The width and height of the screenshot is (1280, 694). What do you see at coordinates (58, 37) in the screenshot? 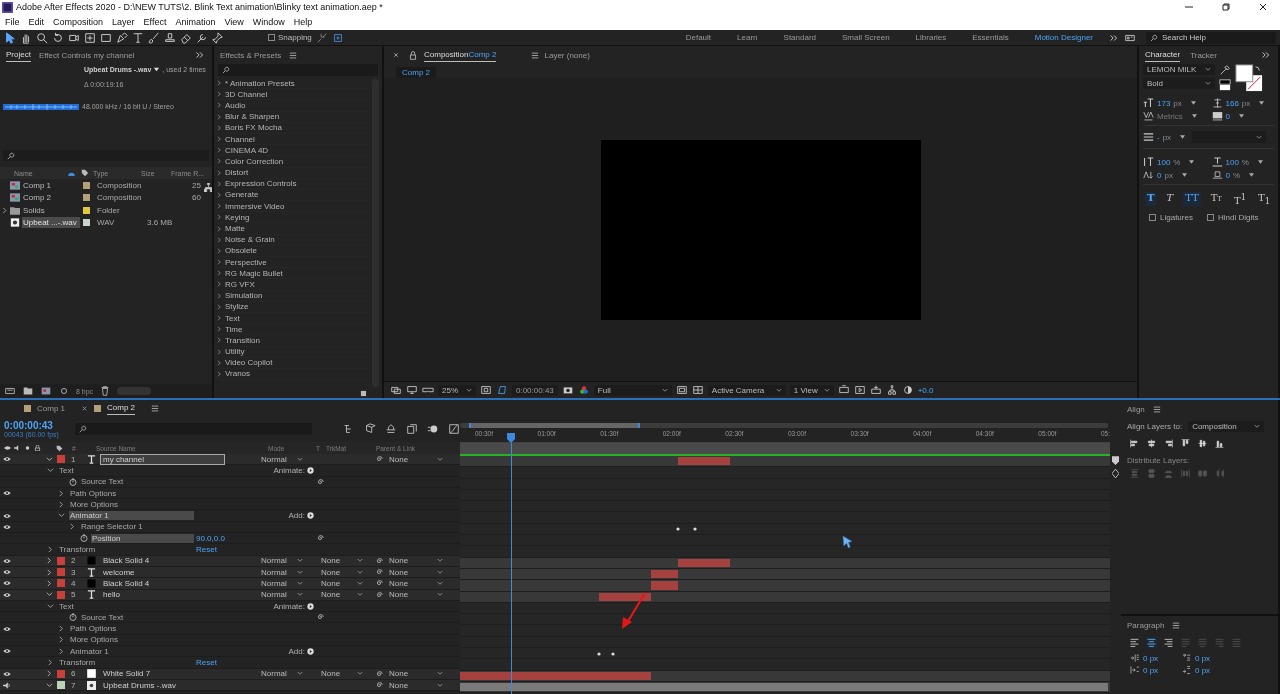
I see `rotate-icon` at bounding box center [58, 37].